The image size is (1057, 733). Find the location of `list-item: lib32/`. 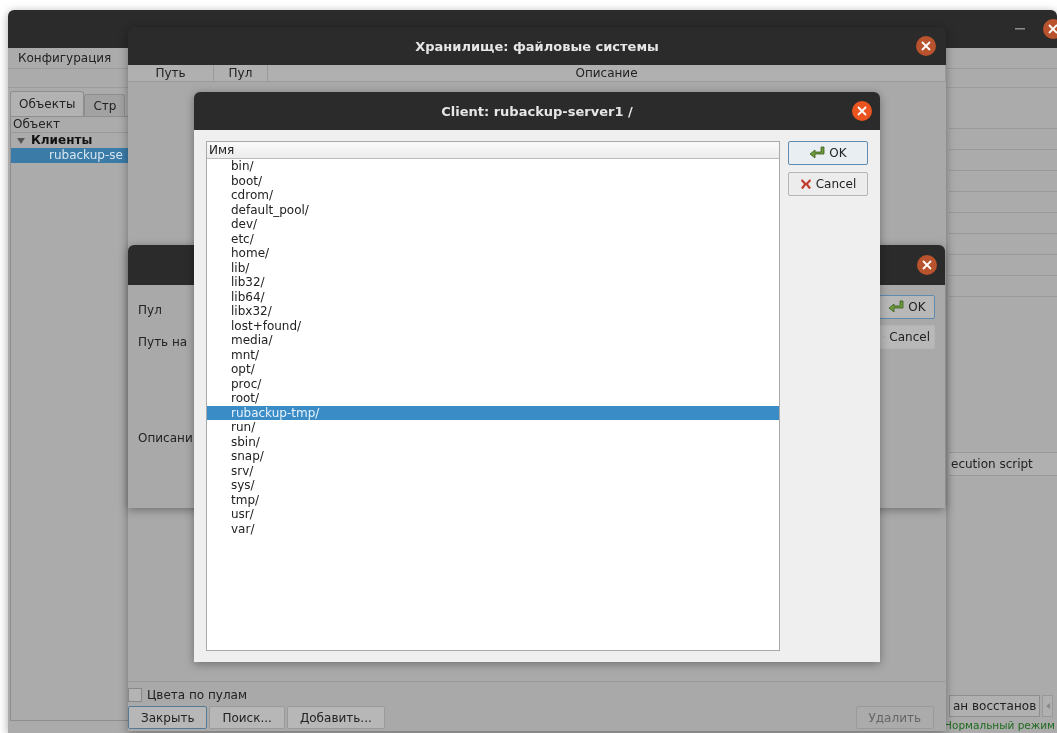

list-item: lib32/ is located at coordinates (493, 282).